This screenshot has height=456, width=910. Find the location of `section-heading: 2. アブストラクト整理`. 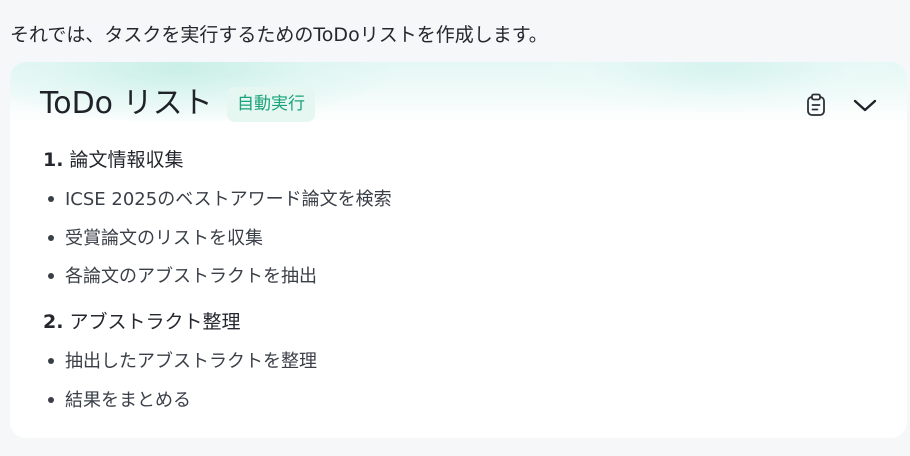

section-heading: 2. アブストラクト整理 is located at coordinates (142, 322).